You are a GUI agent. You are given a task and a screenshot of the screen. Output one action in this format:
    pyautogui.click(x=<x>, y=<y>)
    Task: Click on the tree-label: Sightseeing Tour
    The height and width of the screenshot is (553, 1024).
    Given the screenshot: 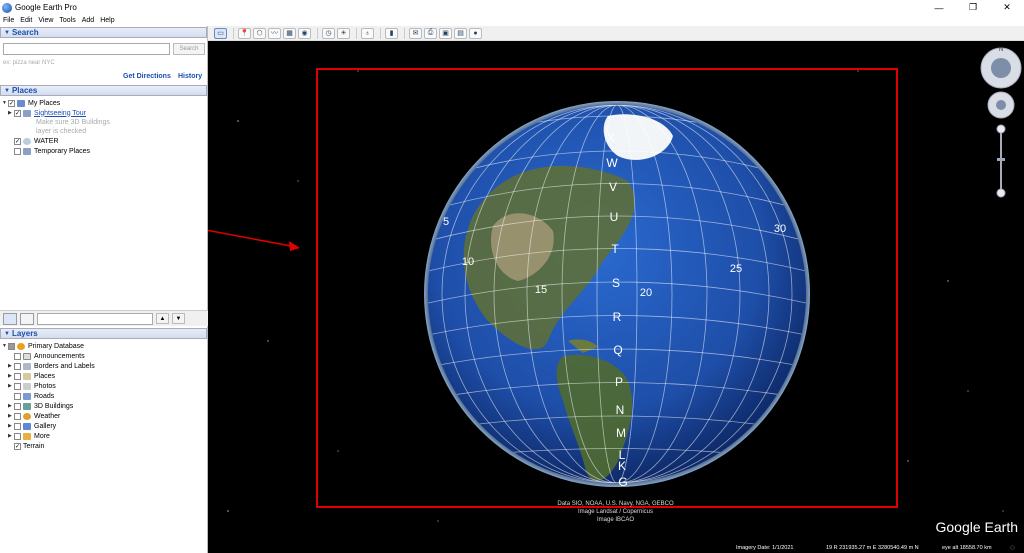 What is the action you would take?
    pyautogui.click(x=60, y=113)
    